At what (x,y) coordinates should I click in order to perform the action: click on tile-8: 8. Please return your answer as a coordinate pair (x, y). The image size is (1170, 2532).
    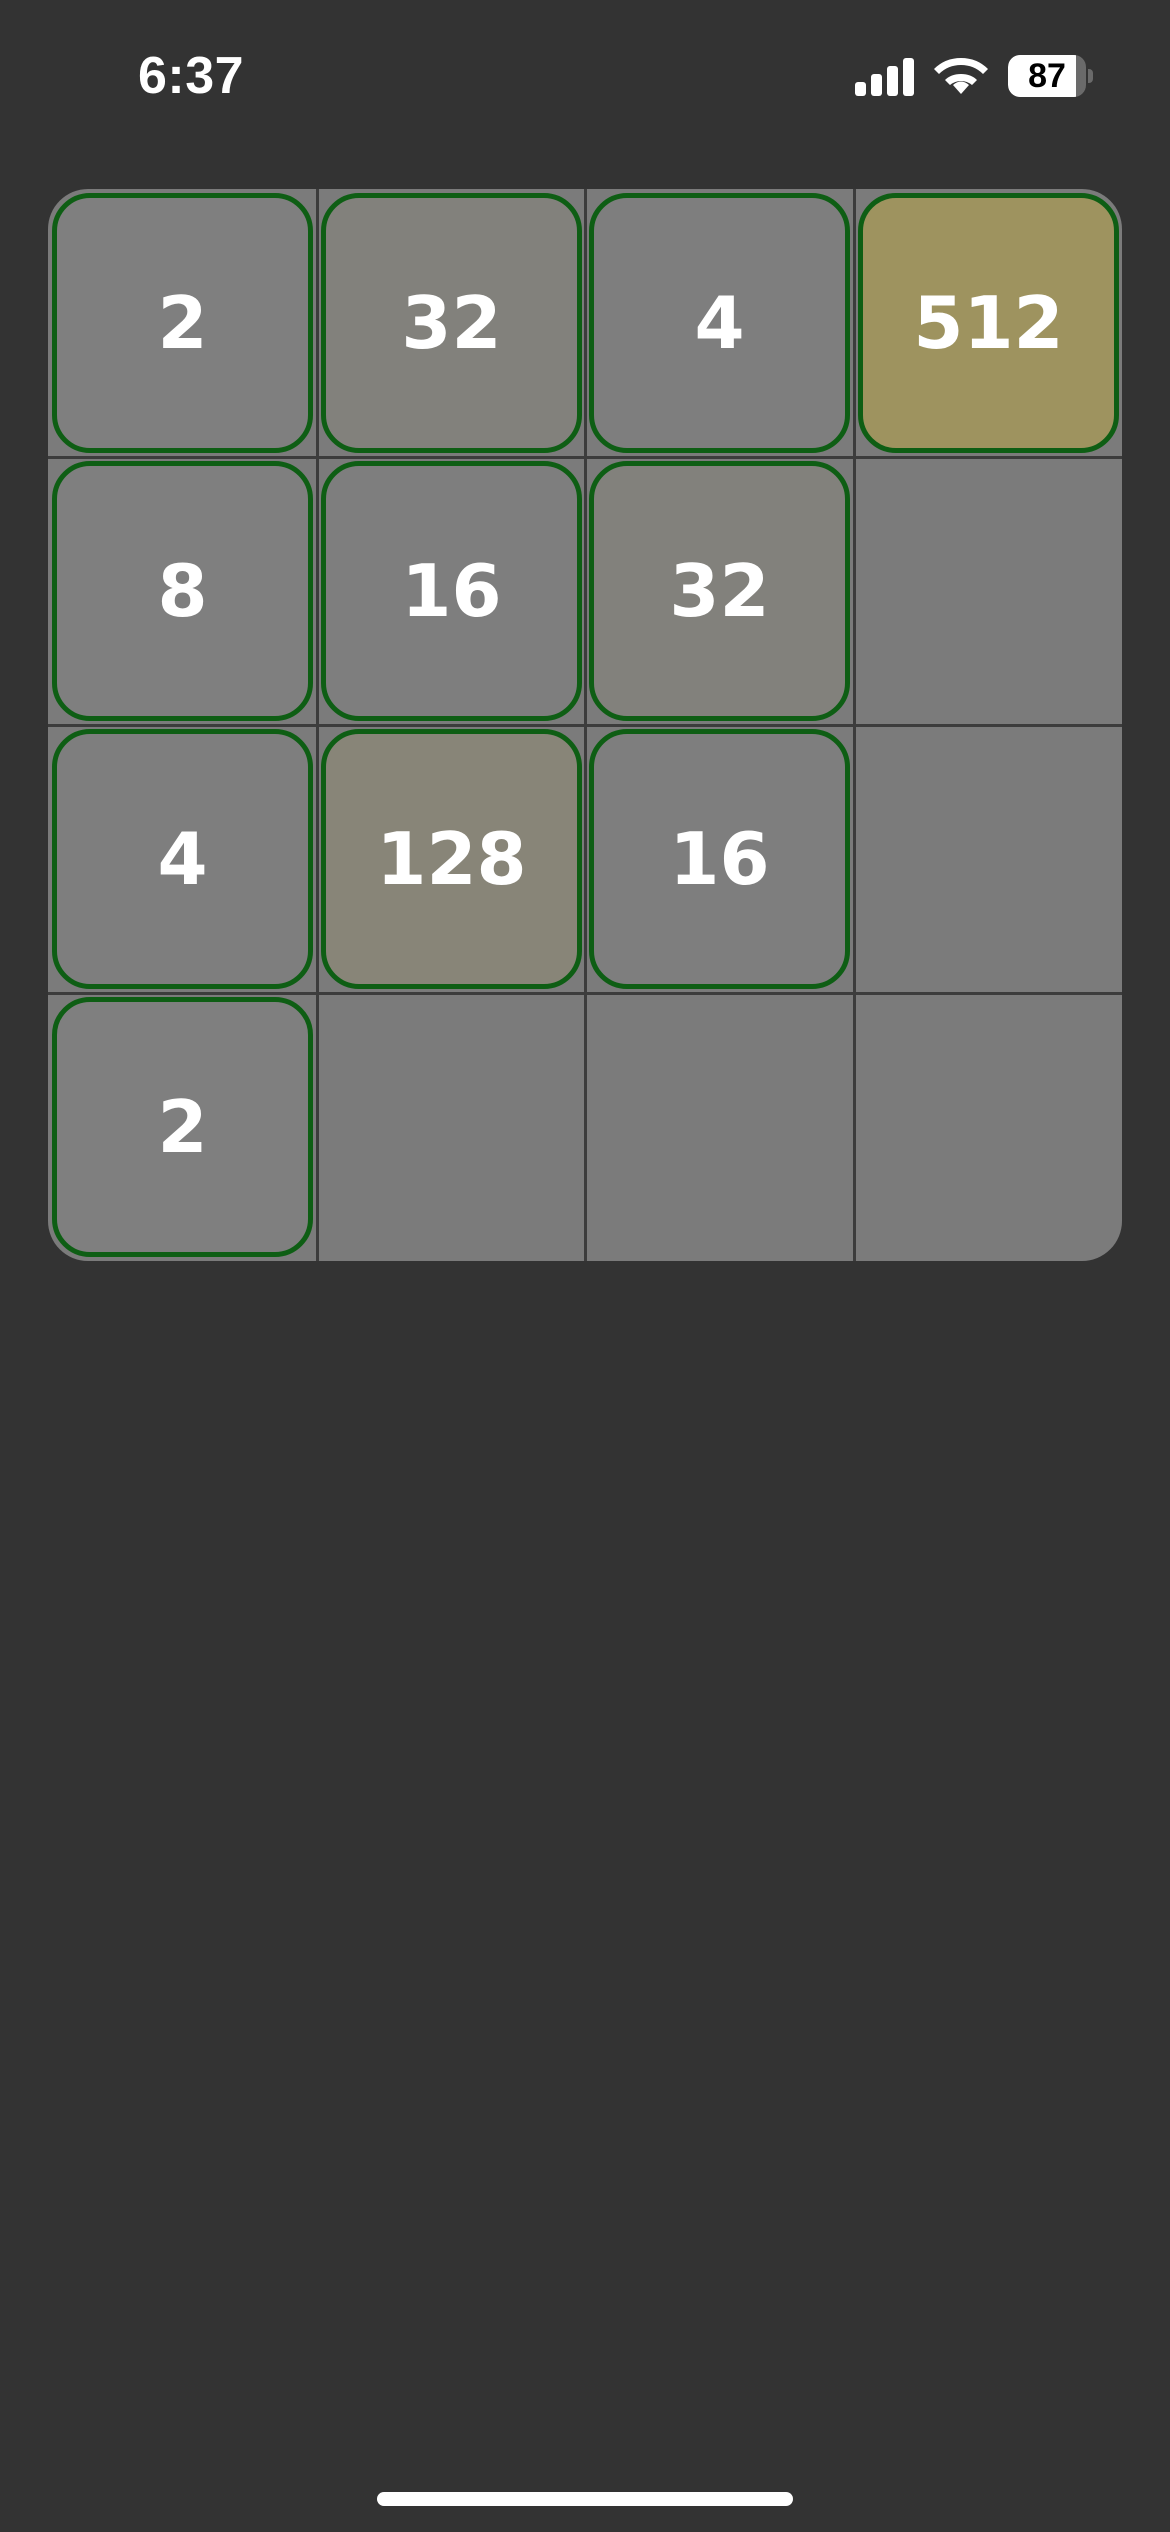
    Looking at the image, I should click on (182, 591).